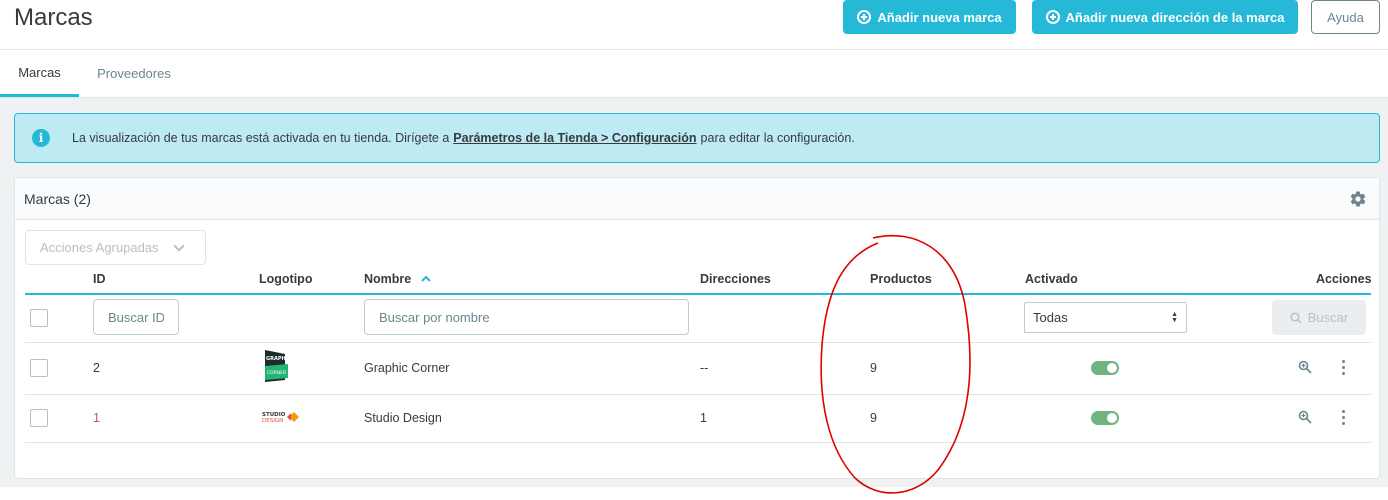 This screenshot has height=500, width=1388. I want to click on row-name: Studio Design, so click(403, 418).